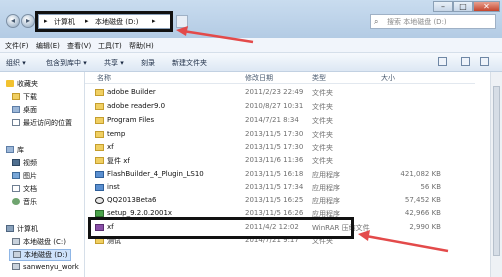 This screenshot has height=277, width=502. What do you see at coordinates (486, 6) in the screenshot?
I see `close-button: ✕` at bounding box center [486, 6].